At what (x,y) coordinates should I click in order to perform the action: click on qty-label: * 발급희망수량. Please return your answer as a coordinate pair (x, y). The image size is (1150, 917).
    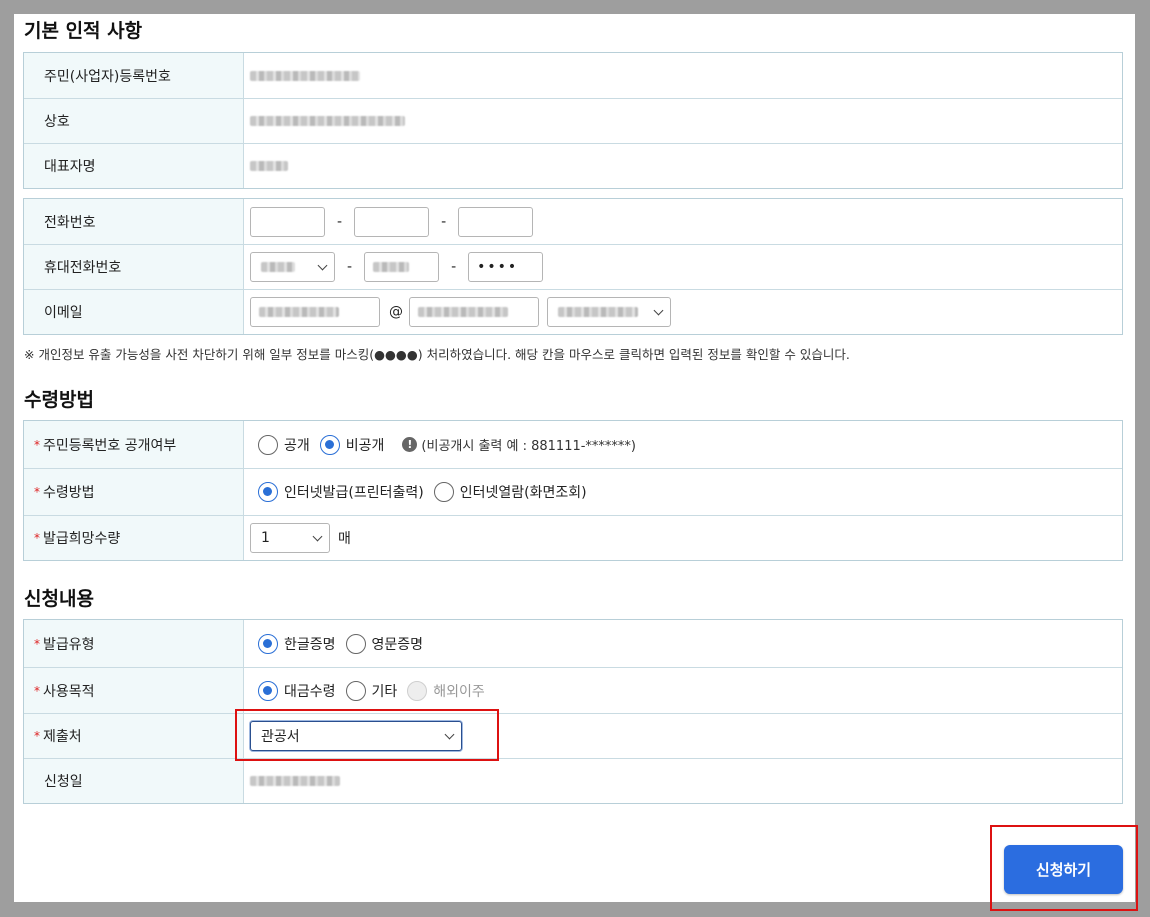
    Looking at the image, I should click on (134, 538).